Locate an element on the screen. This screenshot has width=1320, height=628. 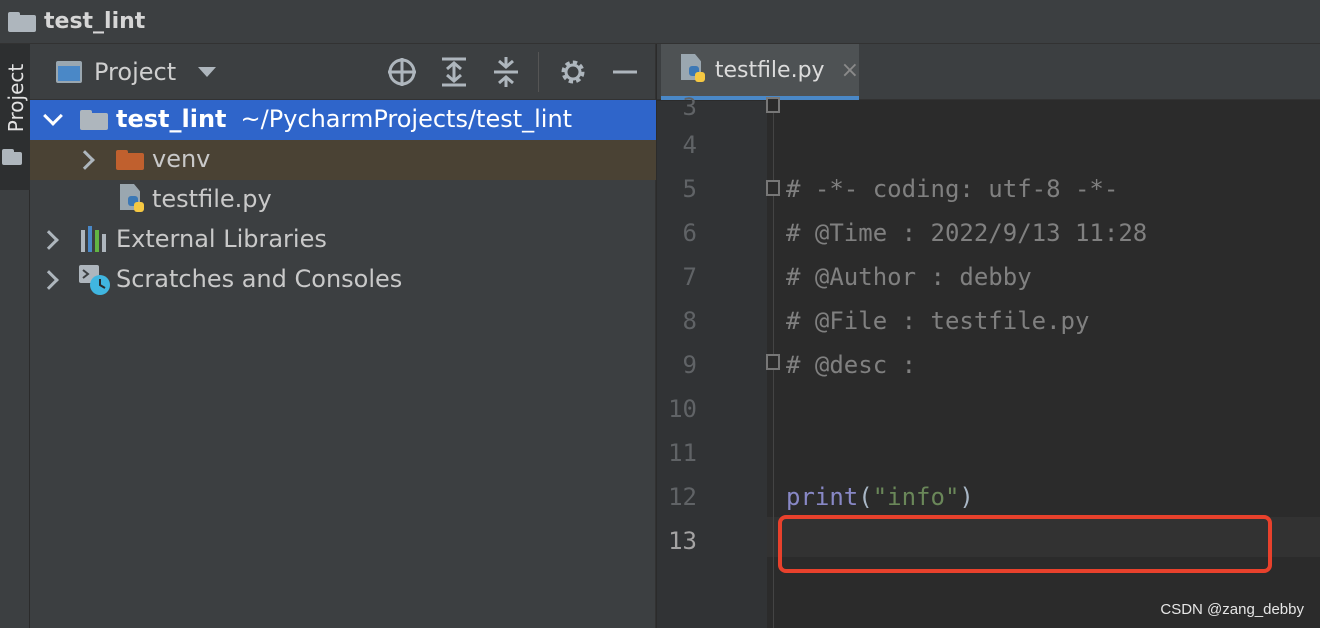
tree-item-scratches: Scratches and Consoles is located at coordinates (343, 280).